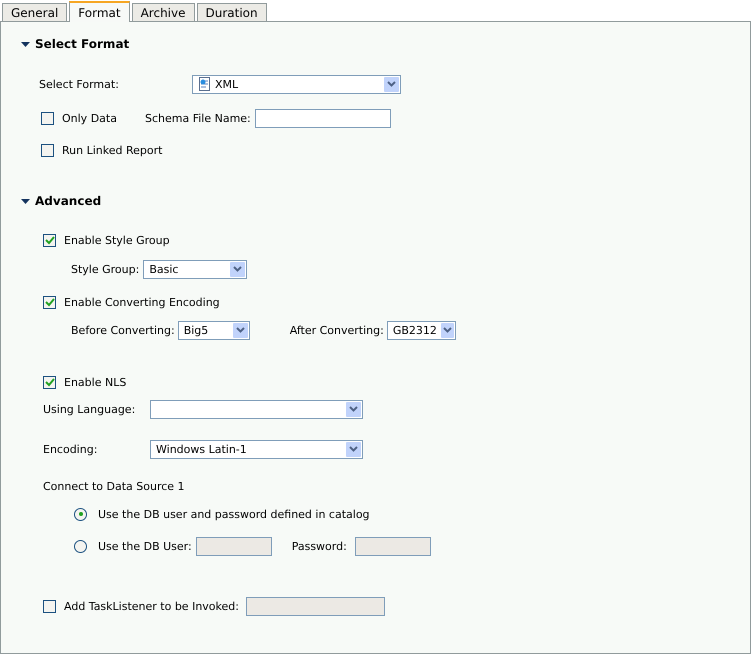 Image resolution: width=751 pixels, height=655 pixels. Describe the element at coordinates (112, 150) in the screenshot. I see `checkbox-label: Run Linked Report` at that location.